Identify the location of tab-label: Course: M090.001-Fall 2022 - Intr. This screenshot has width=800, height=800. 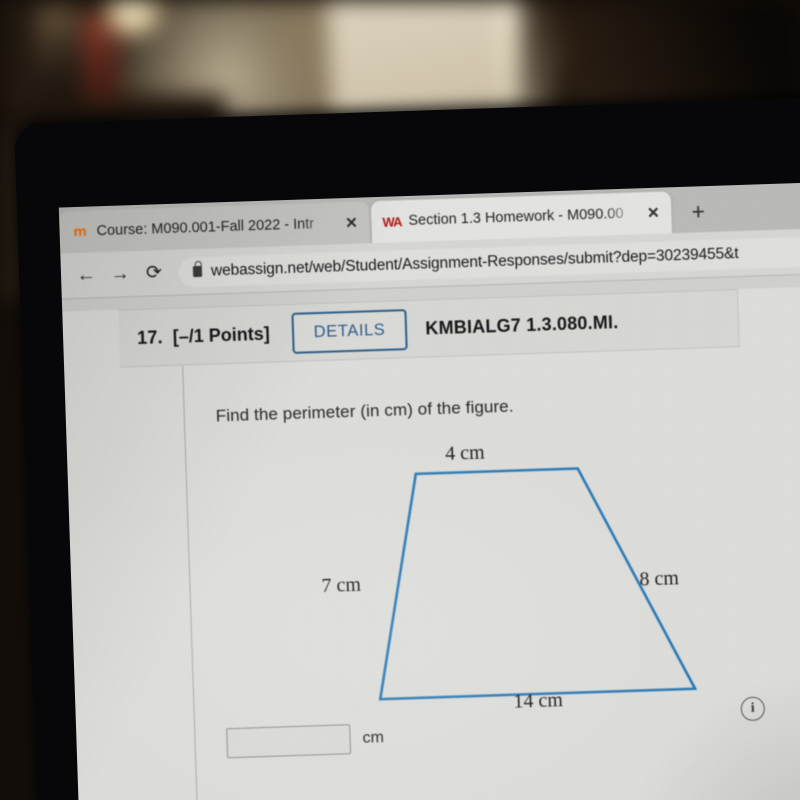
(205, 228).